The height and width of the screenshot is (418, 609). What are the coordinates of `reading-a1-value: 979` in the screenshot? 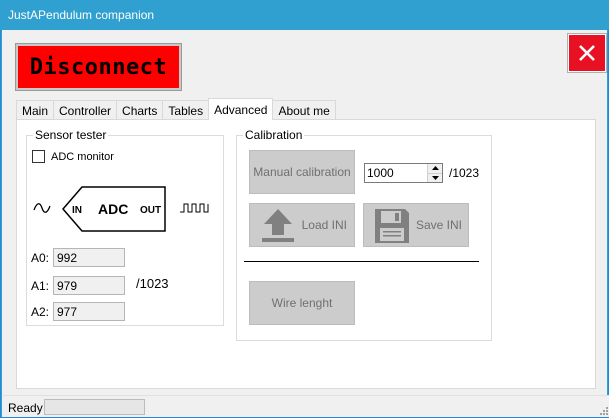 It's located at (89, 285).